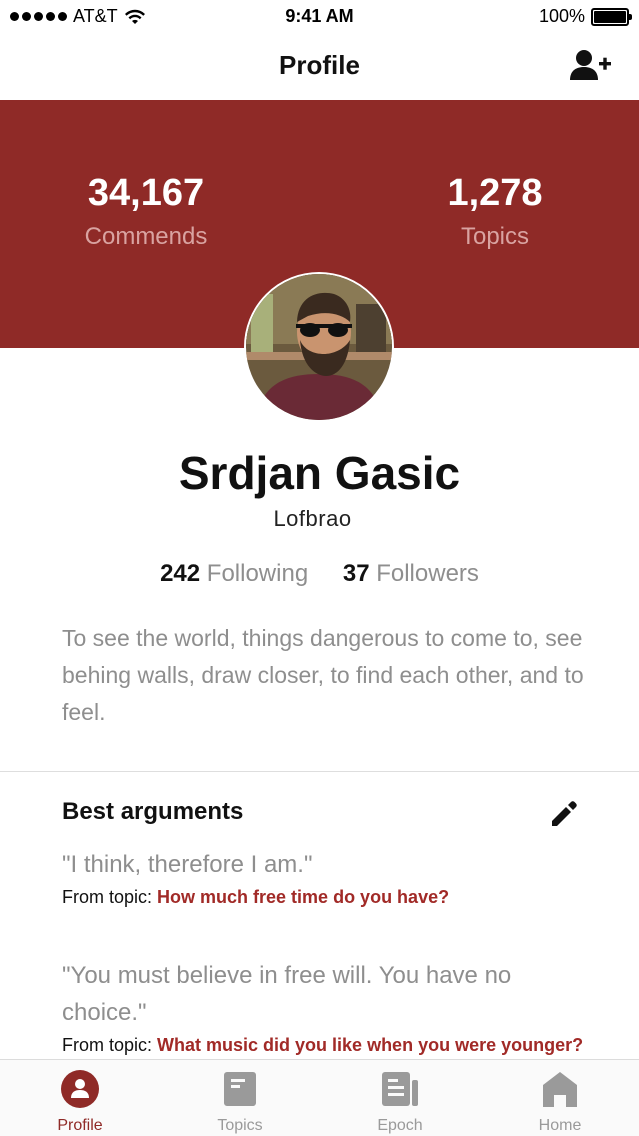 This screenshot has width=639, height=1136. I want to click on add-user-icon, so click(590, 65).